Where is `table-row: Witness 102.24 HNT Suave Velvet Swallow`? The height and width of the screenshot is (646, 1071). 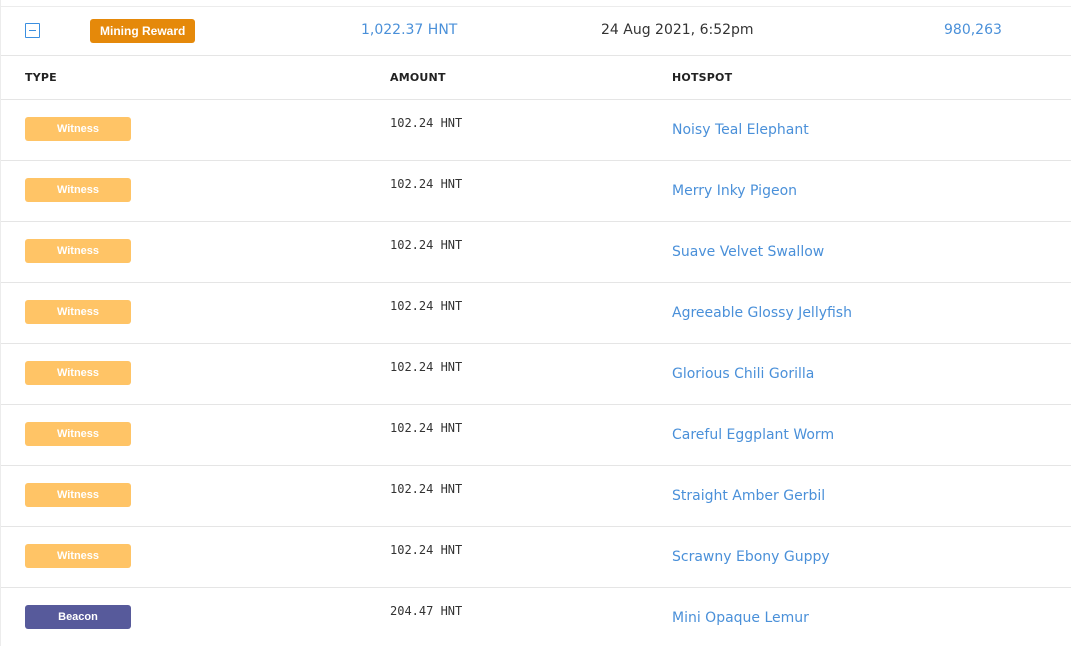 table-row: Witness 102.24 HNT Suave Velvet Swallow is located at coordinates (536, 252).